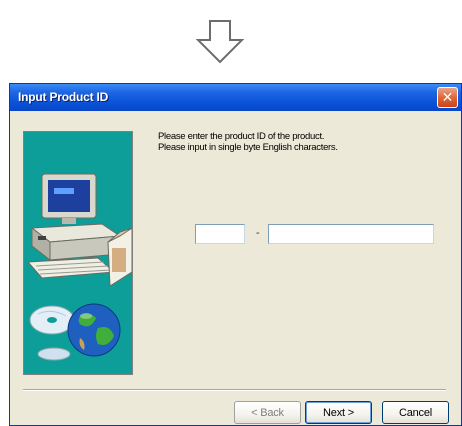 This screenshot has width=462, height=426. Describe the element at coordinates (79, 267) in the screenshot. I see `computer-cd-globe-illustration` at that location.